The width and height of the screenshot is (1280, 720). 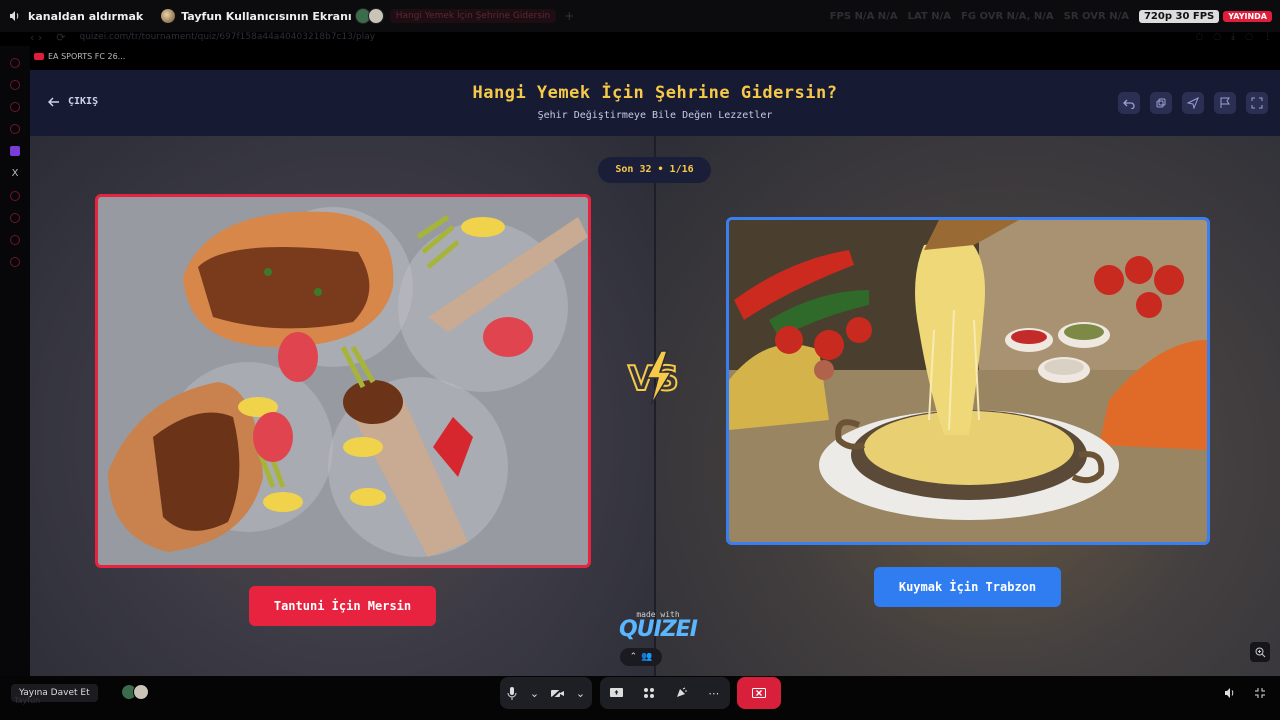 I want to click on viewer-avatars, so click(x=369, y=16).